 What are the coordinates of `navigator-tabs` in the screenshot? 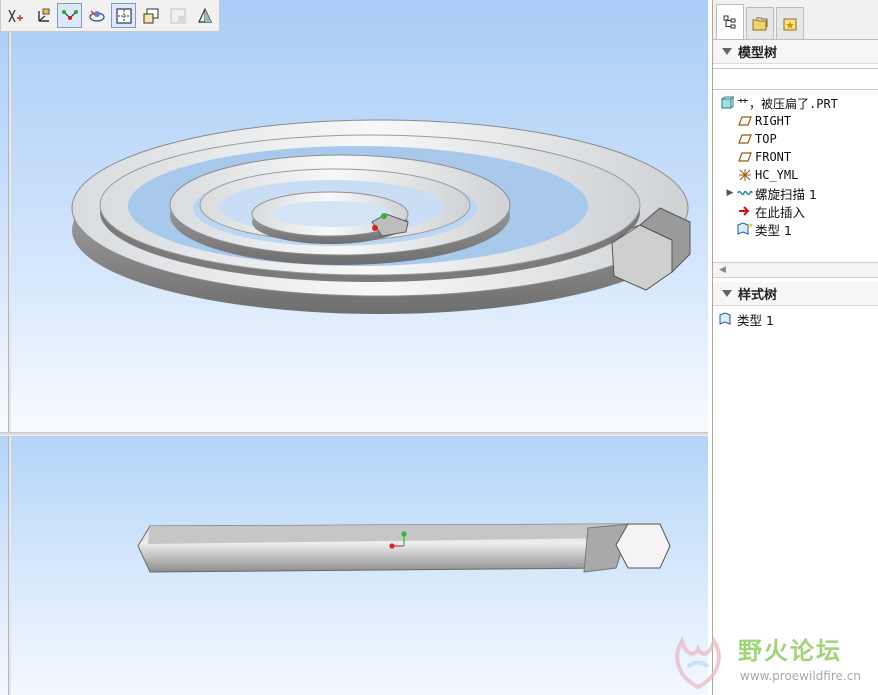 It's located at (795, 20).